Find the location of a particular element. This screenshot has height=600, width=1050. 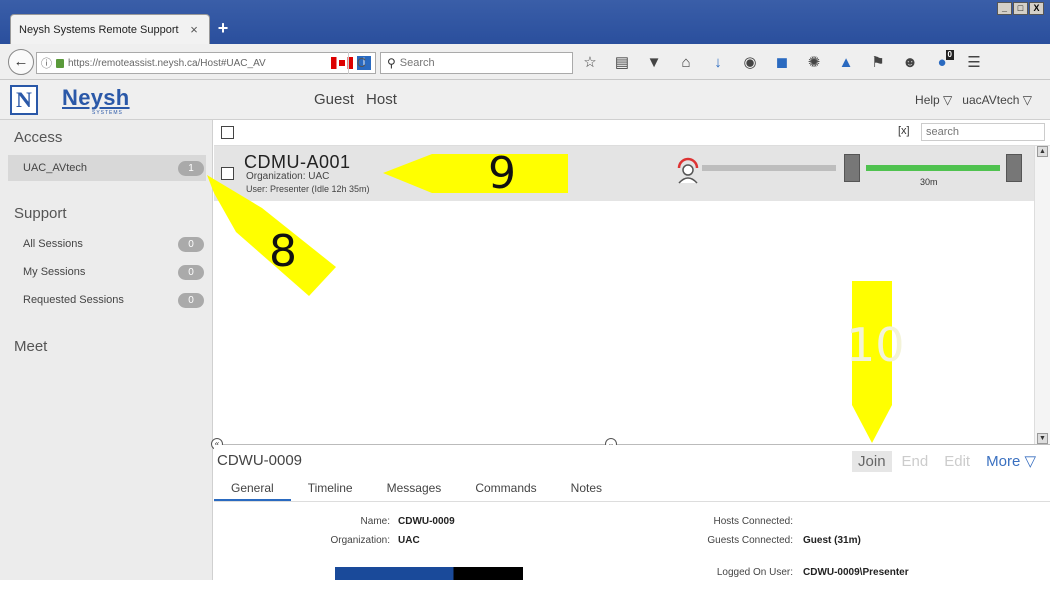

screen-thumbnail is located at coordinates (429, 573).